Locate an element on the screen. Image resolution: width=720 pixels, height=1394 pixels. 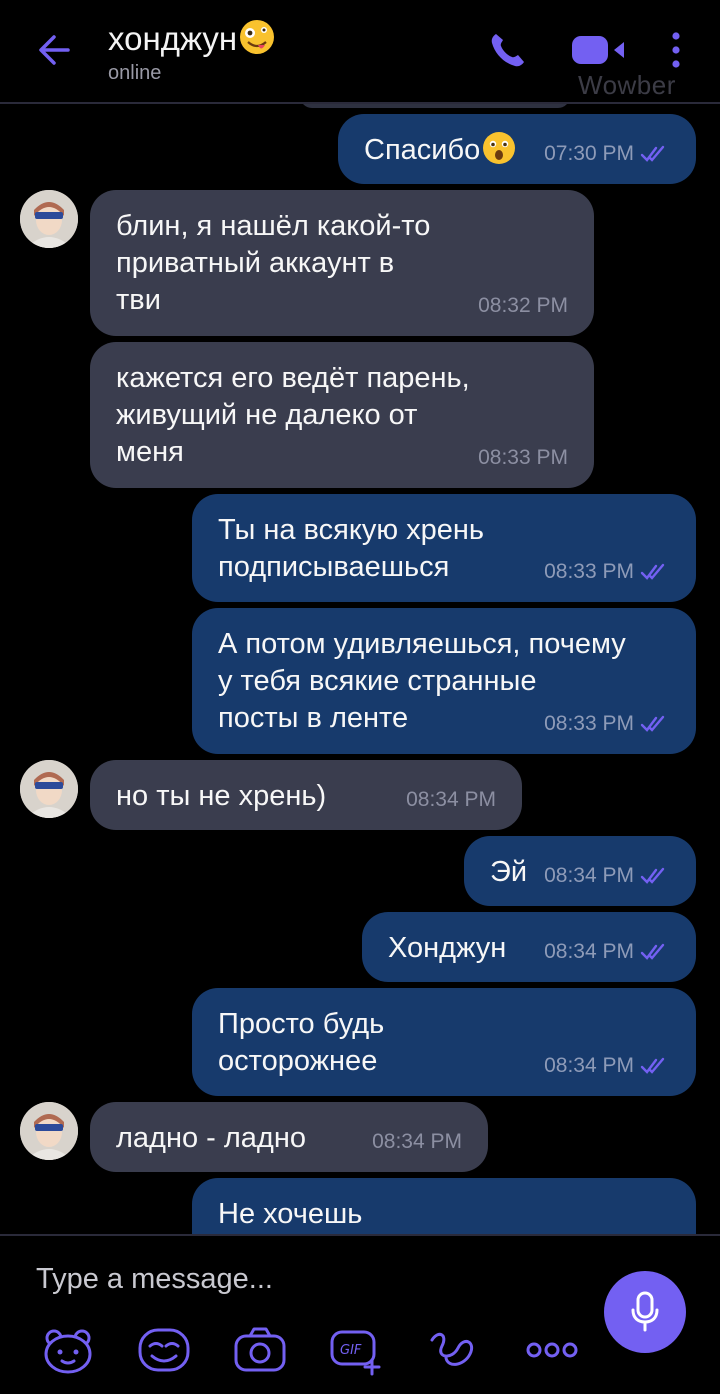
astonished-face-icon is located at coordinates (499, 148).